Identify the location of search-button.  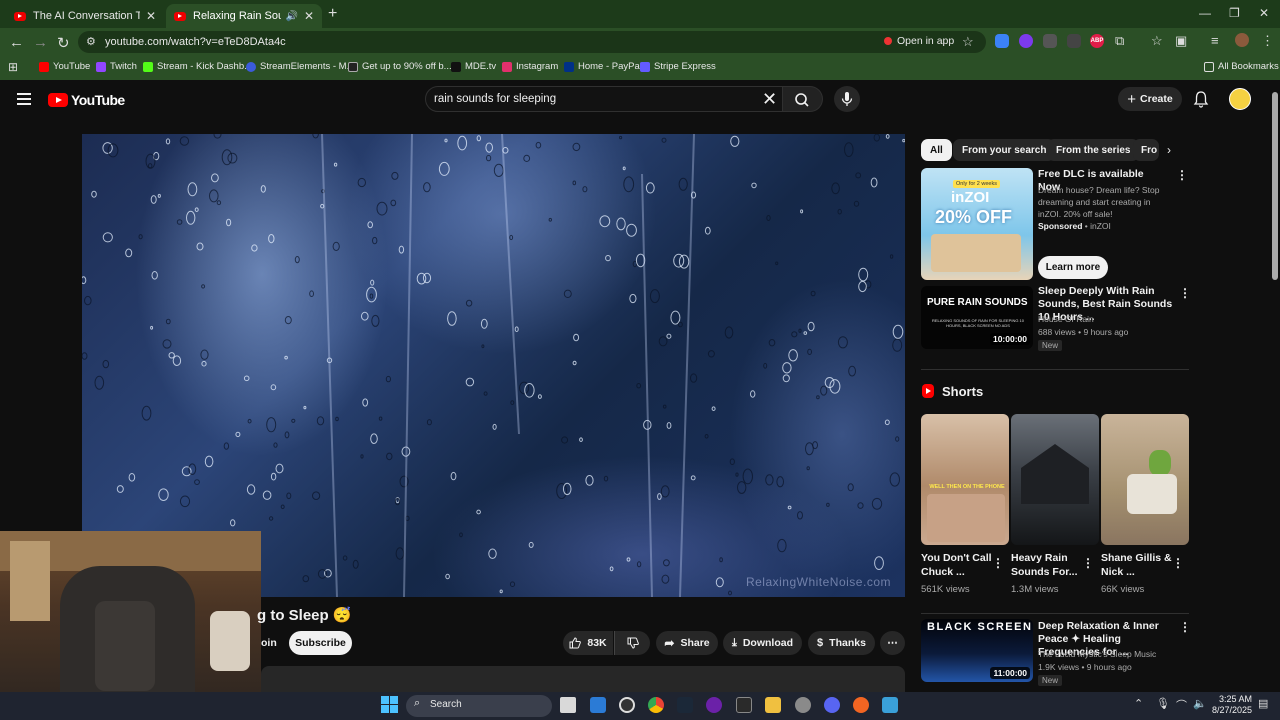
(803, 99).